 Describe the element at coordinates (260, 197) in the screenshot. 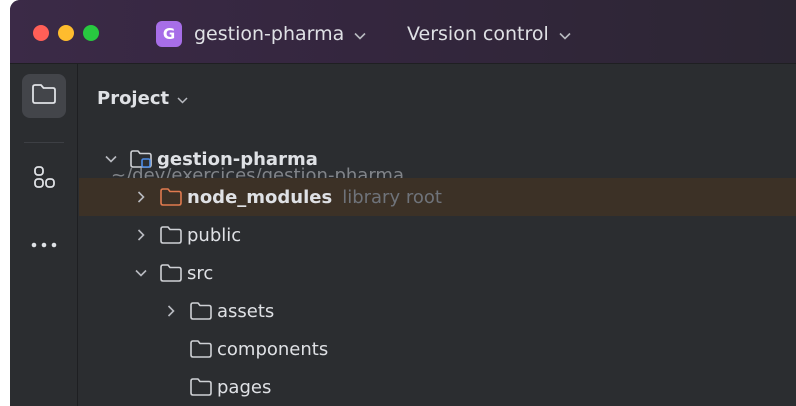

I see `tree-item-label: node_modules` at that location.